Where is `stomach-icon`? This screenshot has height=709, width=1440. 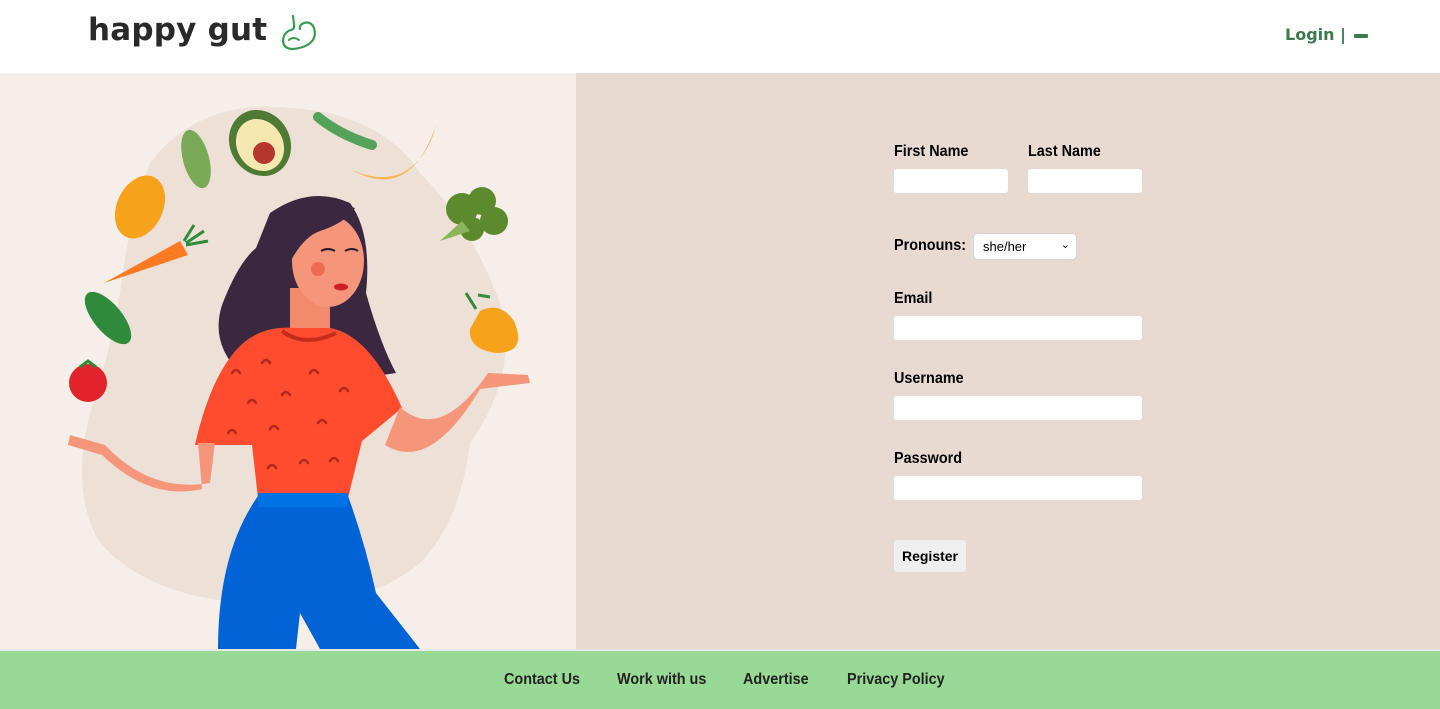
stomach-icon is located at coordinates (298, 32).